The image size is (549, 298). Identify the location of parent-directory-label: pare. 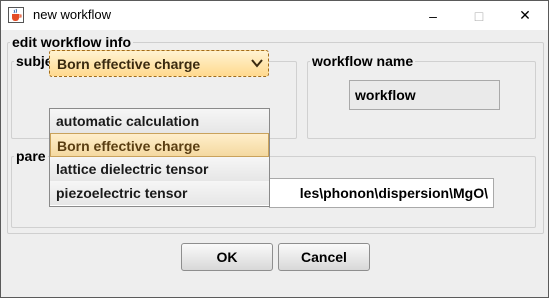
(31, 156).